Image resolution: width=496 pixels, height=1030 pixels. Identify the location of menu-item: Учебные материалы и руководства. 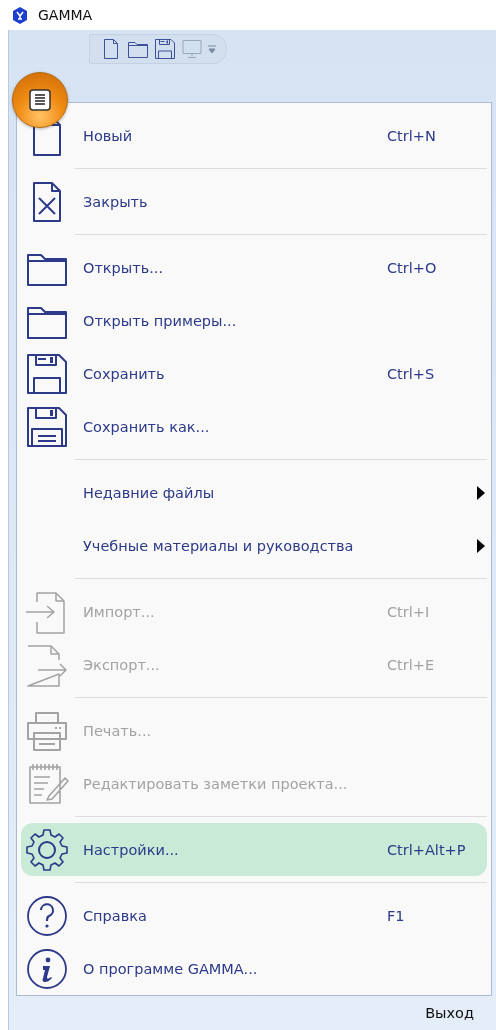
(254, 545).